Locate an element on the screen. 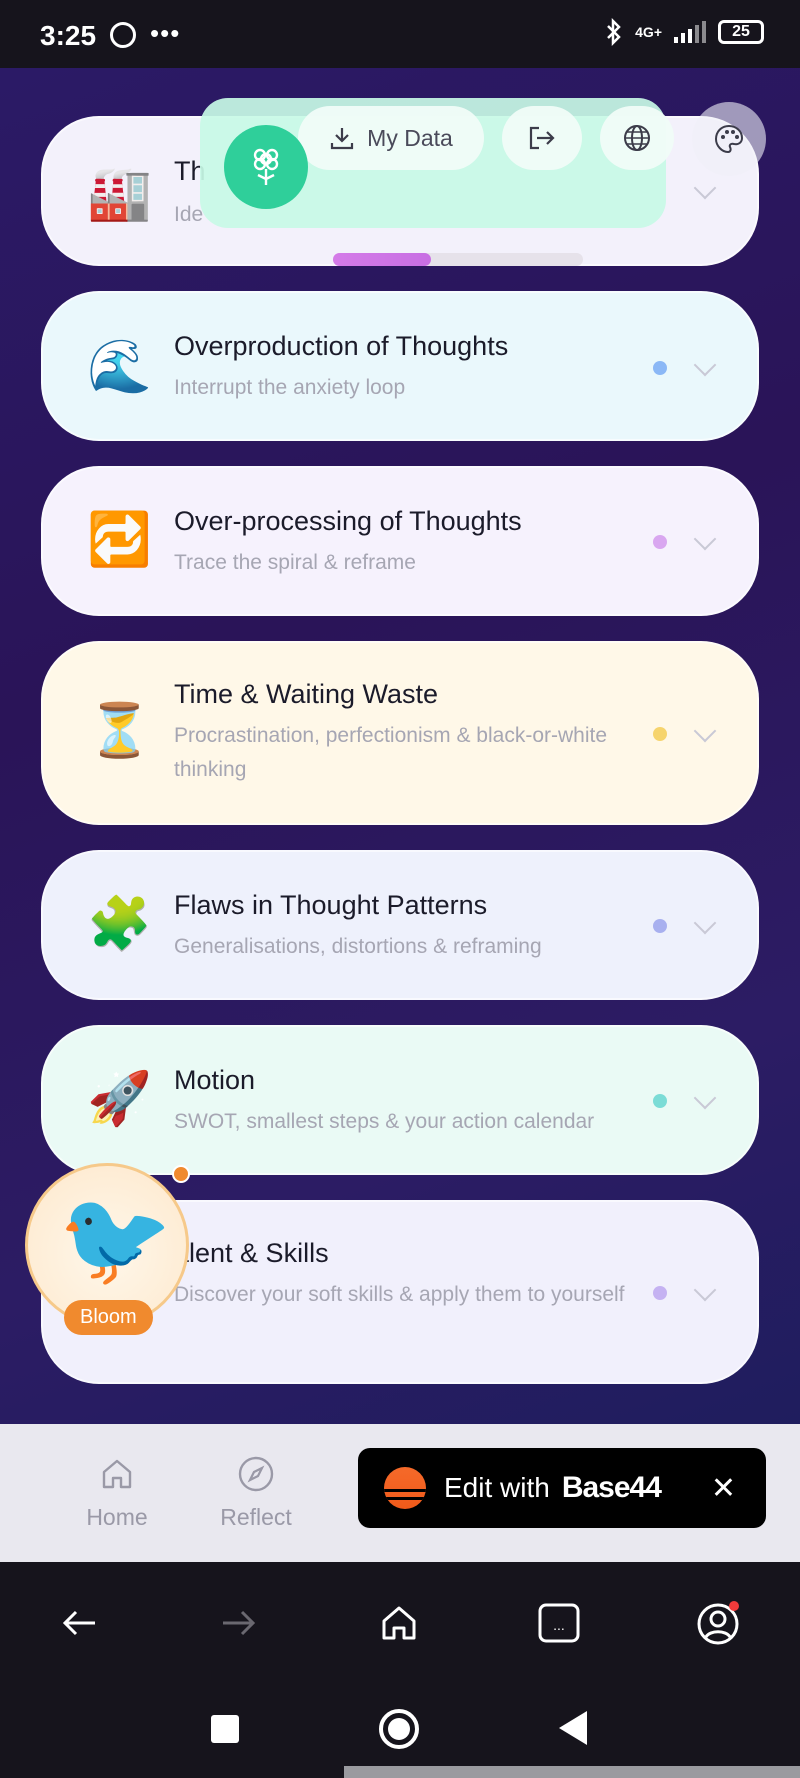  logout-icon is located at coordinates (542, 138).